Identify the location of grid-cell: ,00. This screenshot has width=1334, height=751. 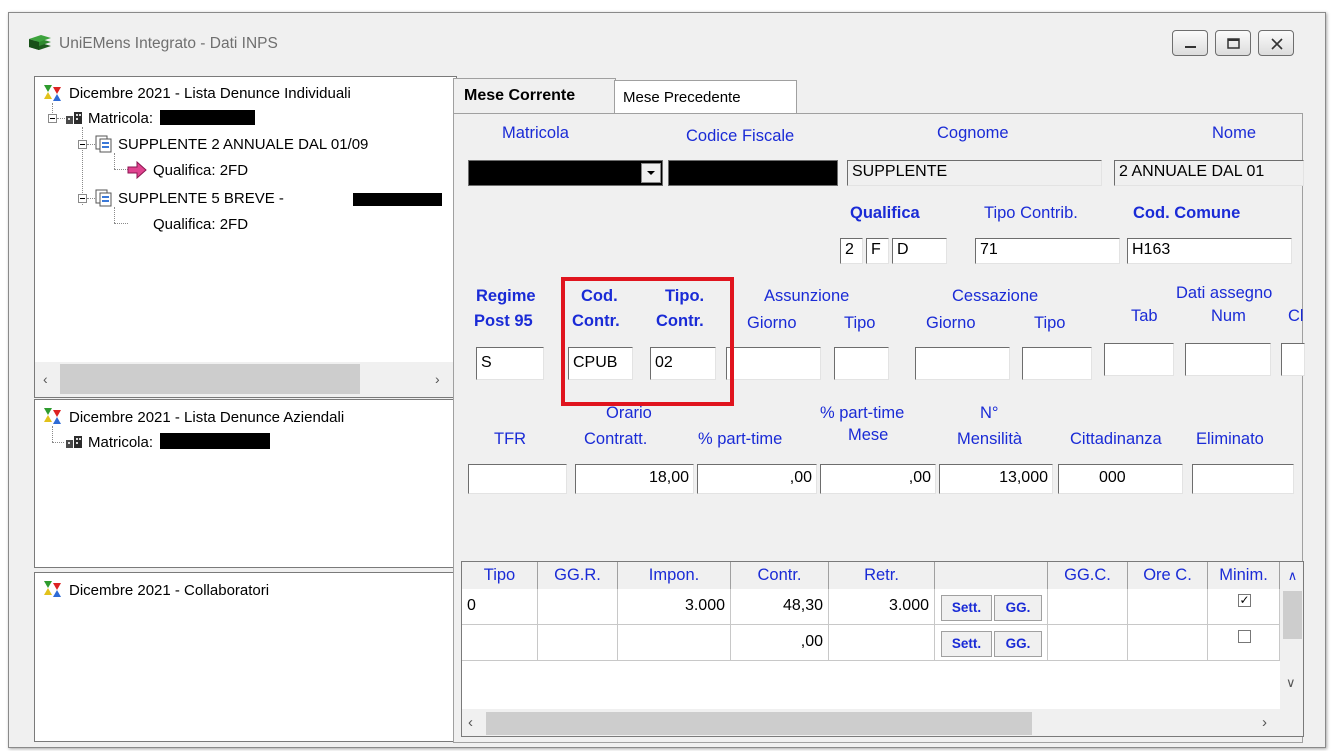
(780, 643).